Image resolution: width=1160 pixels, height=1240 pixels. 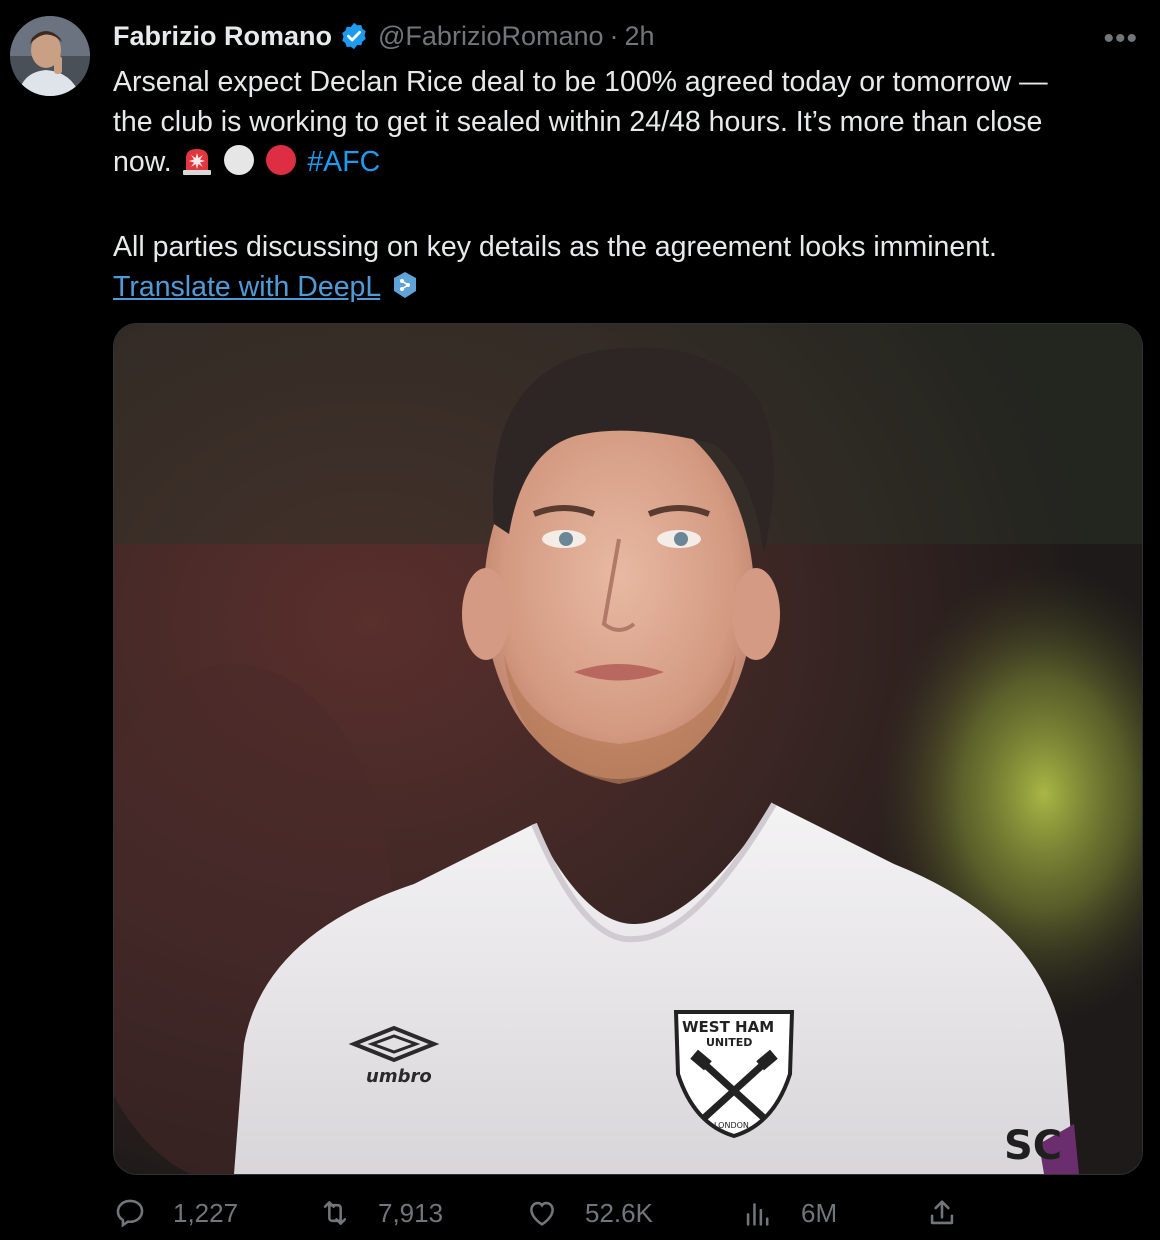 I want to click on like-button: 52.6K, so click(x=589, y=1213).